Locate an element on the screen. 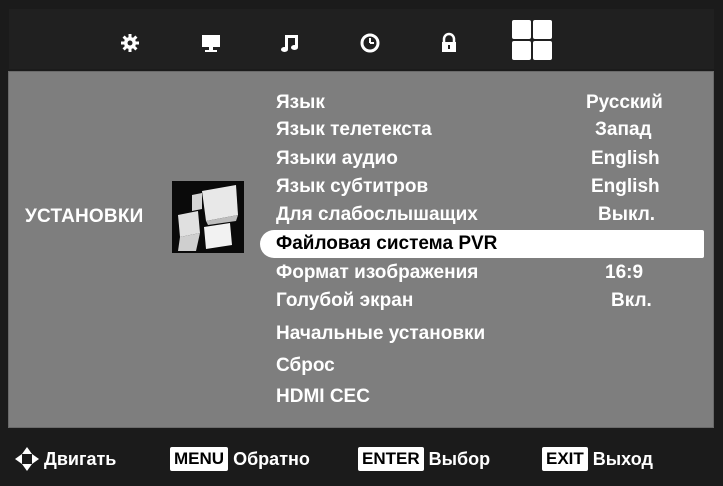 This screenshot has width=723, height=486. gear-icon is located at coordinates (130, 43).